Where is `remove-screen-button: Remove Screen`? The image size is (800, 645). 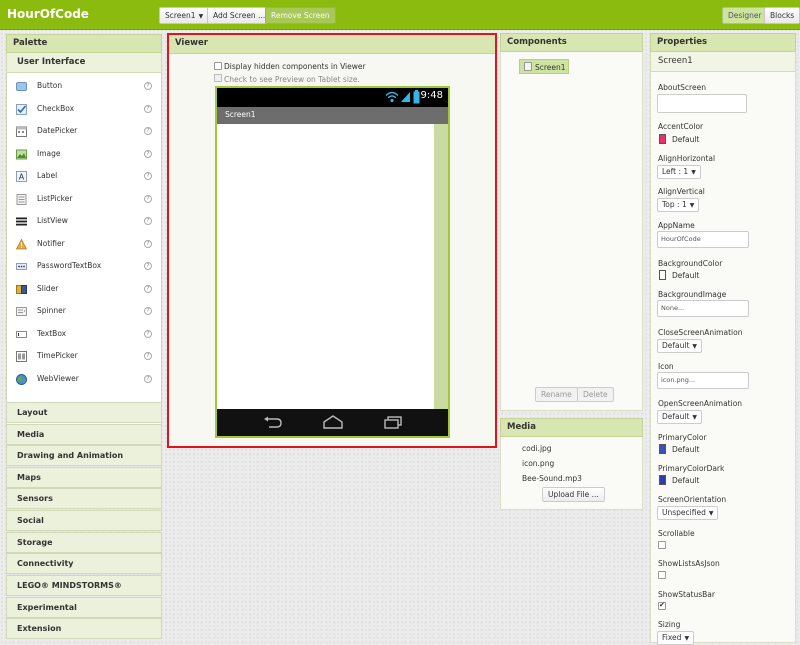 remove-screen-button: Remove Screen is located at coordinates (300, 15).